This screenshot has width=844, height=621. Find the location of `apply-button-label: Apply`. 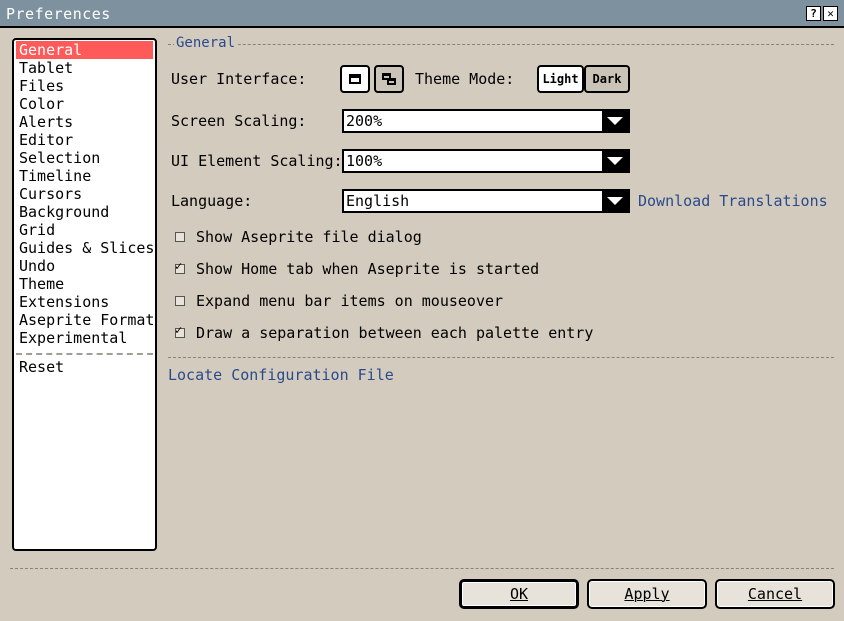

apply-button-label: Apply is located at coordinates (647, 594).